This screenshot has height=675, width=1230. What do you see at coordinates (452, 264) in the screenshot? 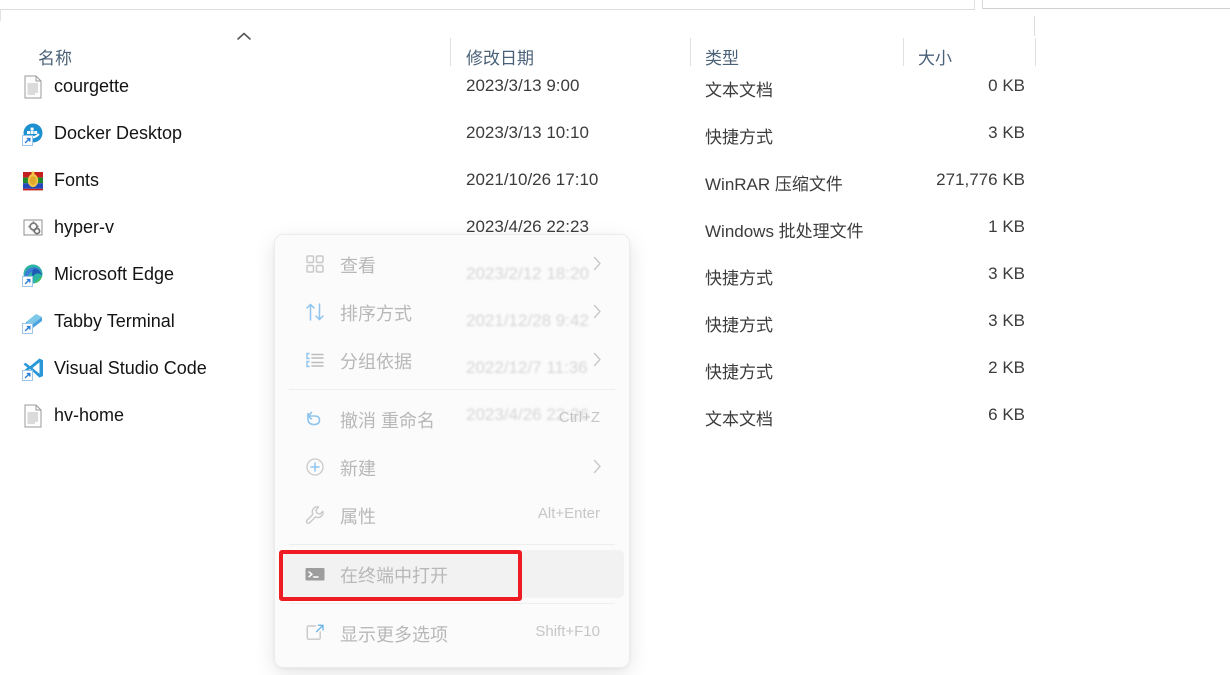
I see `context-menu-item-view: 查看` at bounding box center [452, 264].